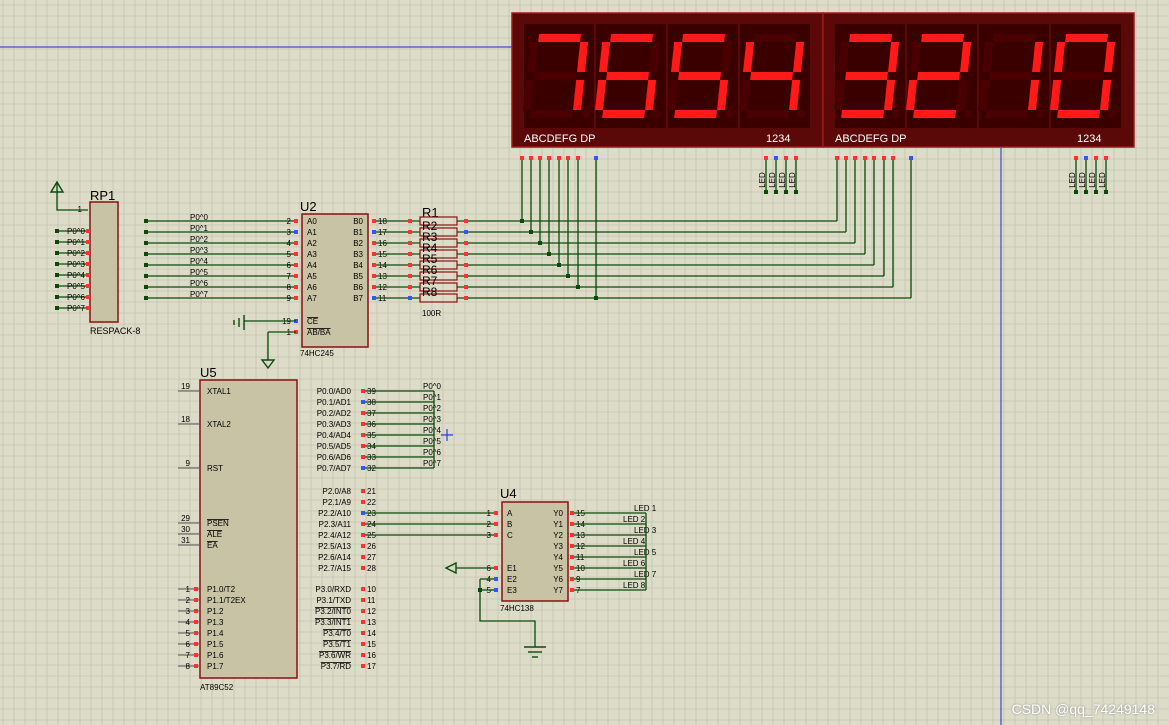 The height and width of the screenshot is (725, 1169). What do you see at coordinates (334, 535) in the screenshot?
I see `u5-pin-name: P2.4/A12` at bounding box center [334, 535].